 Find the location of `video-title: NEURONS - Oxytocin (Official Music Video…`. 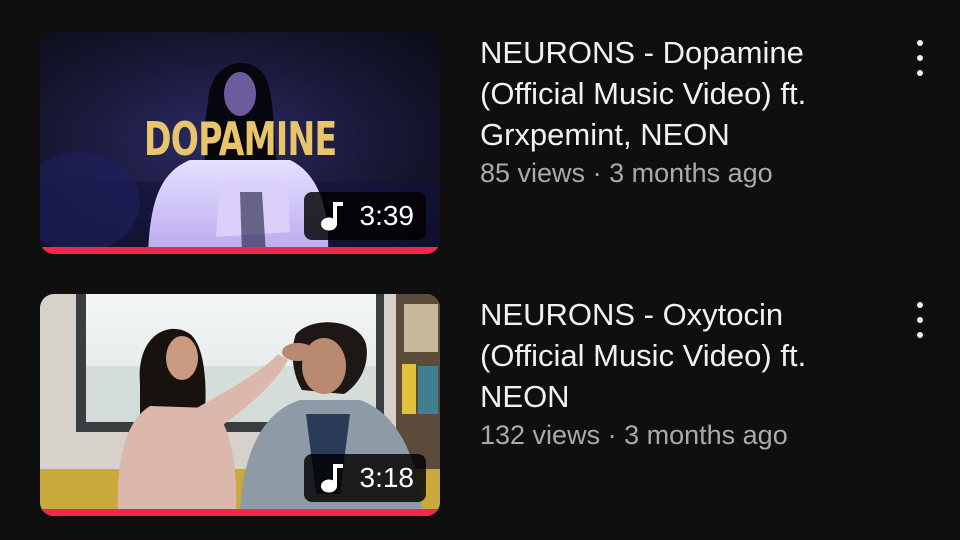

video-title: NEURONS - Oxytocin (Official Music Video… is located at coordinates (680, 355).